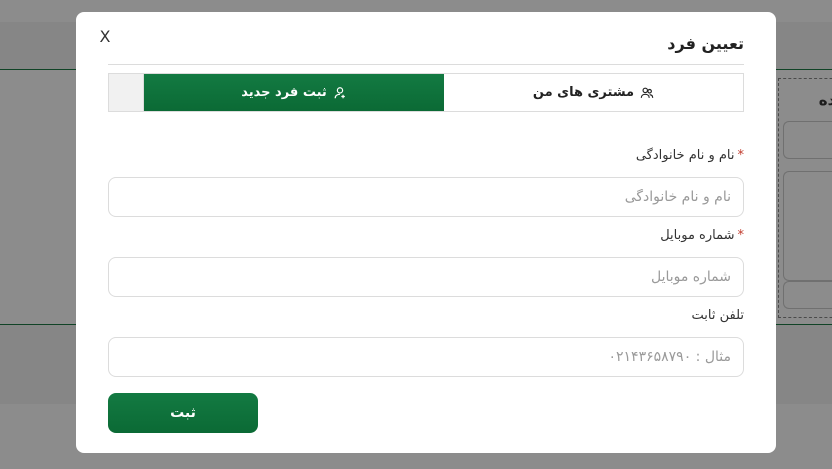 This screenshot has height=469, width=832. I want to click on mobile-label: *شماره موبایل, so click(702, 235).